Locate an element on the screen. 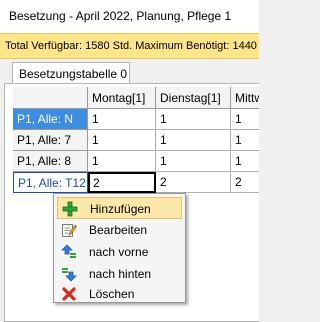  menu-item-loeschen: Löschen is located at coordinates (119, 293).